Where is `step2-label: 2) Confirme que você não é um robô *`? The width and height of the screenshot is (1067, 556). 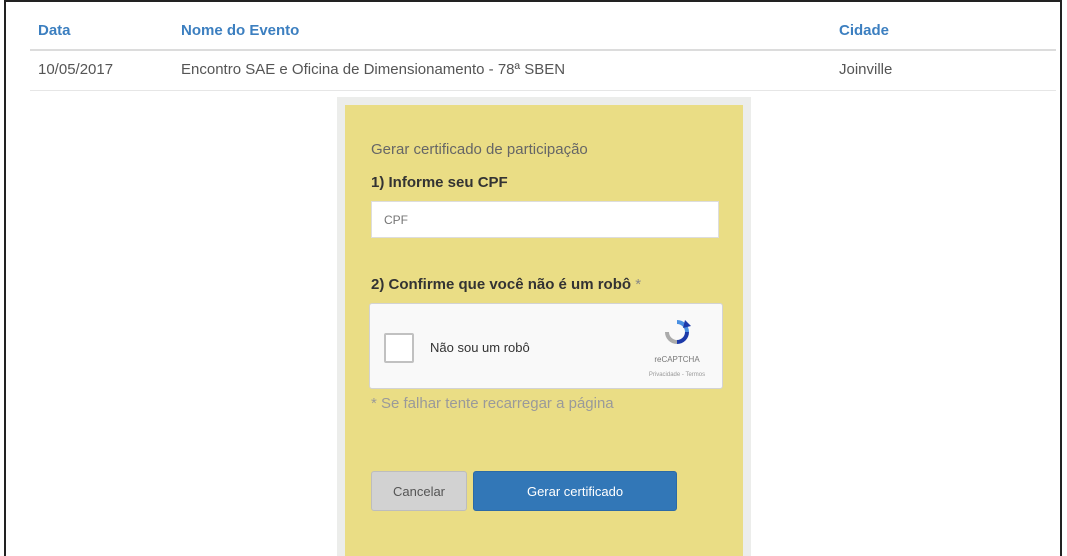
step2-label: 2) Confirme que você não é um robô * is located at coordinates (557, 284).